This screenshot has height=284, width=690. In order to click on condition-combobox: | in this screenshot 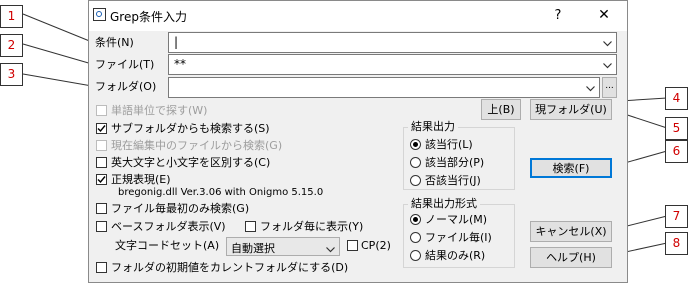, I will do `click(392, 42)`.